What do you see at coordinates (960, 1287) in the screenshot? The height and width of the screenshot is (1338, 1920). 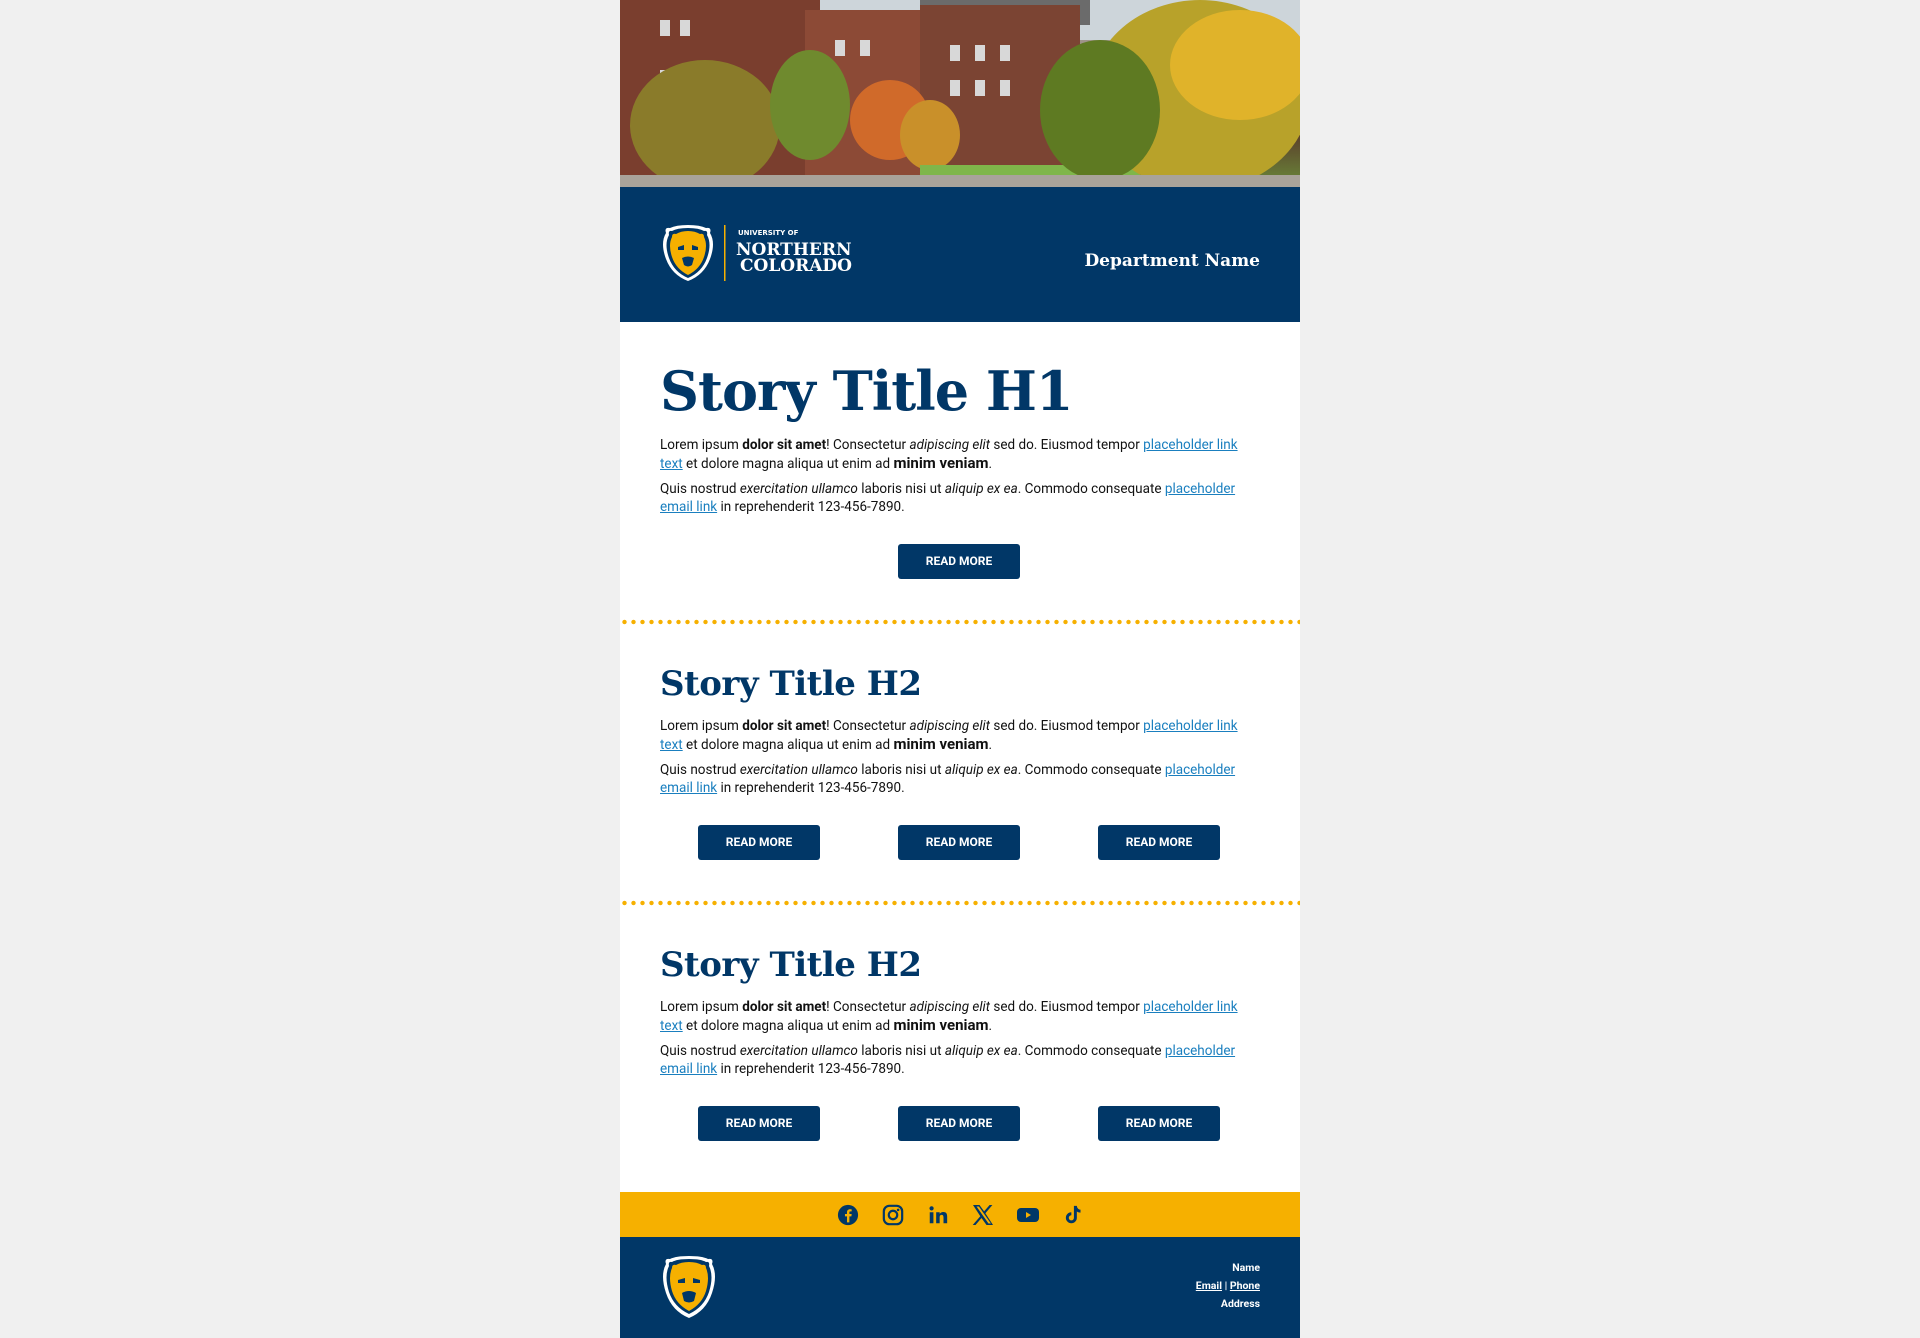 I see `footer: Name Email | Phone Address` at bounding box center [960, 1287].